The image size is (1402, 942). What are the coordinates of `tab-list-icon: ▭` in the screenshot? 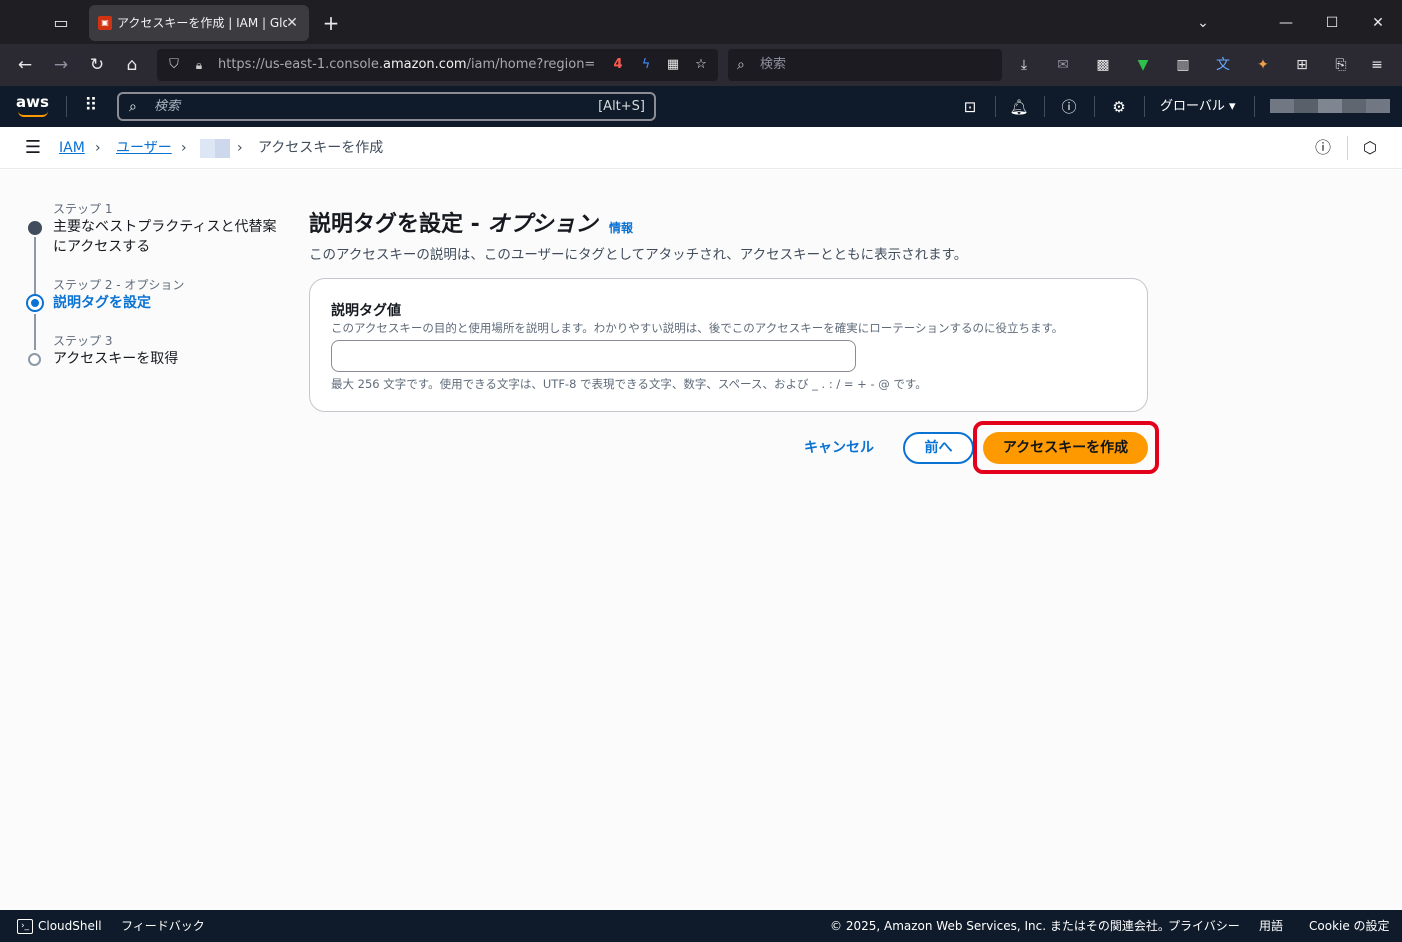 It's located at (61, 23).